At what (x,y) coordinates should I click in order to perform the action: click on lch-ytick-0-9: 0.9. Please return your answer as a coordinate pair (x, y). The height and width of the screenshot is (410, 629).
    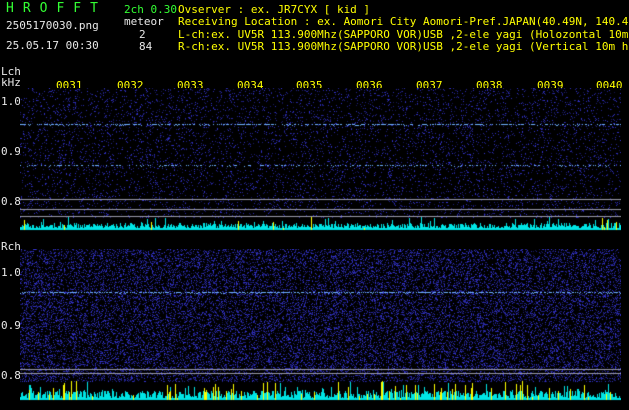
    Looking at the image, I should click on (11, 151).